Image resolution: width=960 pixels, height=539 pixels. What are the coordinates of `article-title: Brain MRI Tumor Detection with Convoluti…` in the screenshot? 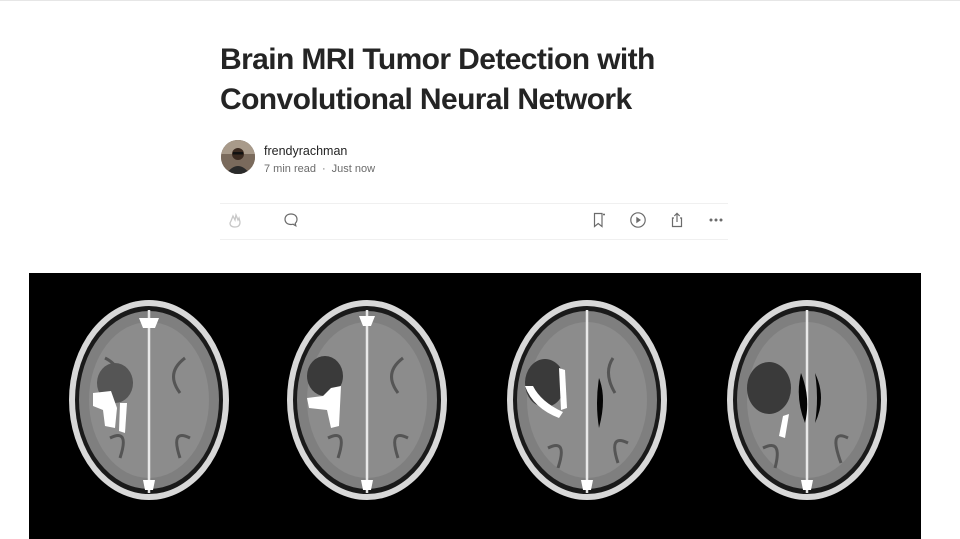 It's located at (480, 80).